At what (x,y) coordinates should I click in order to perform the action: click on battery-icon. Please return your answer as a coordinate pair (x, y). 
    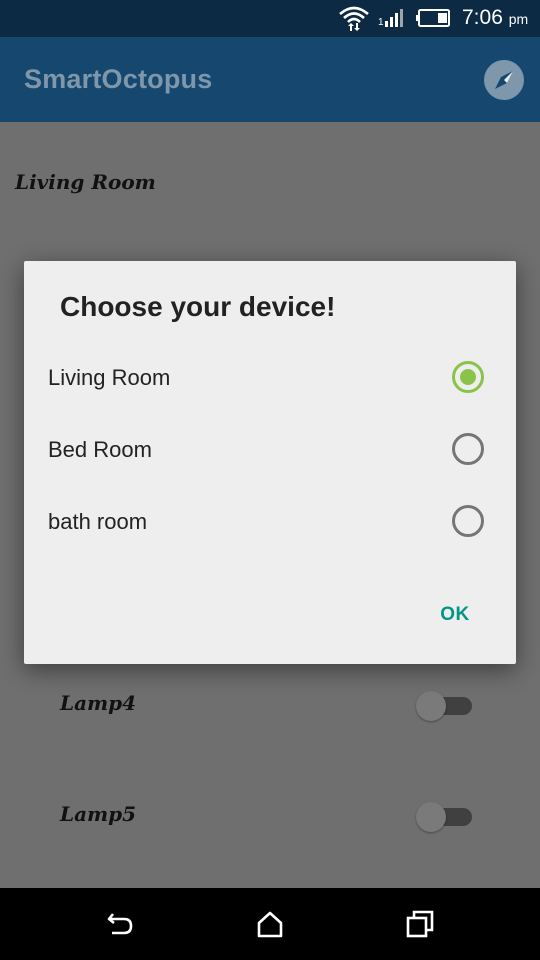
    Looking at the image, I should click on (433, 18).